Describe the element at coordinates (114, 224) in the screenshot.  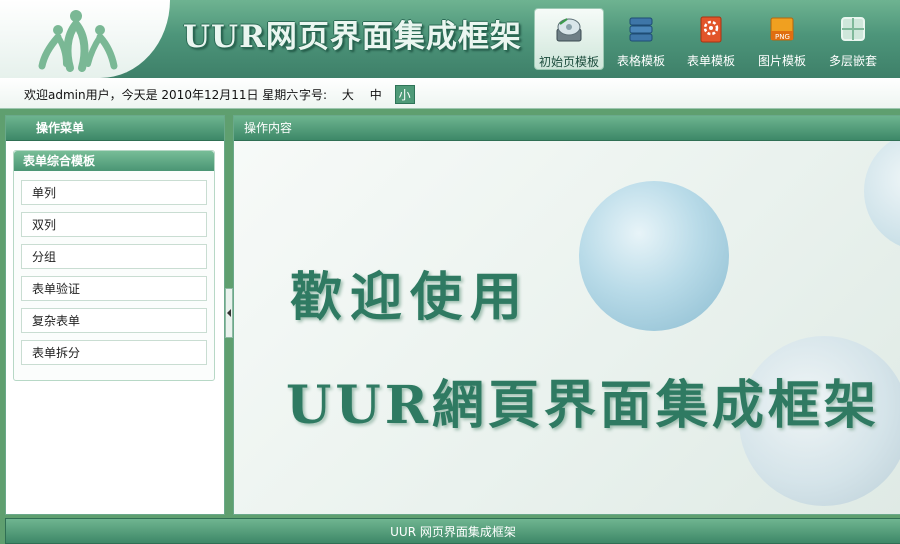
I see `menu-item-double-column: 双列` at that location.